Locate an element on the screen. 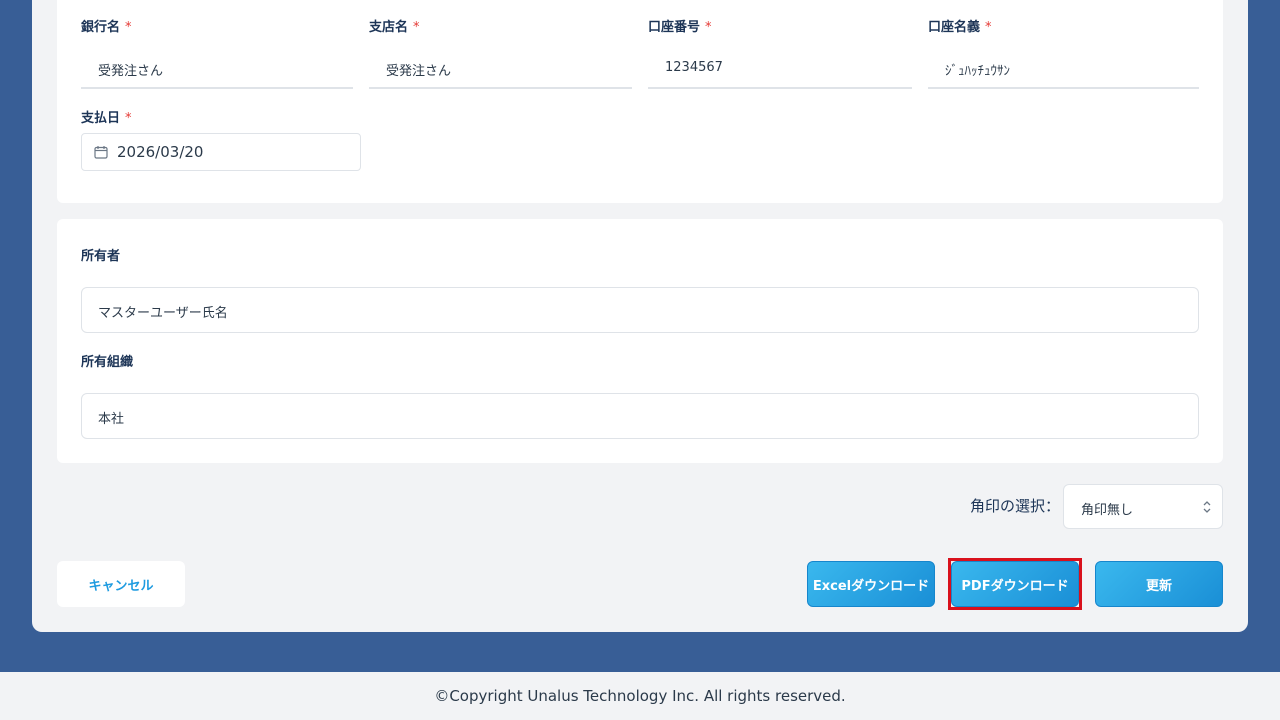 The width and height of the screenshot is (1280, 720). payment-date-value: 2026/03/20 is located at coordinates (160, 152).